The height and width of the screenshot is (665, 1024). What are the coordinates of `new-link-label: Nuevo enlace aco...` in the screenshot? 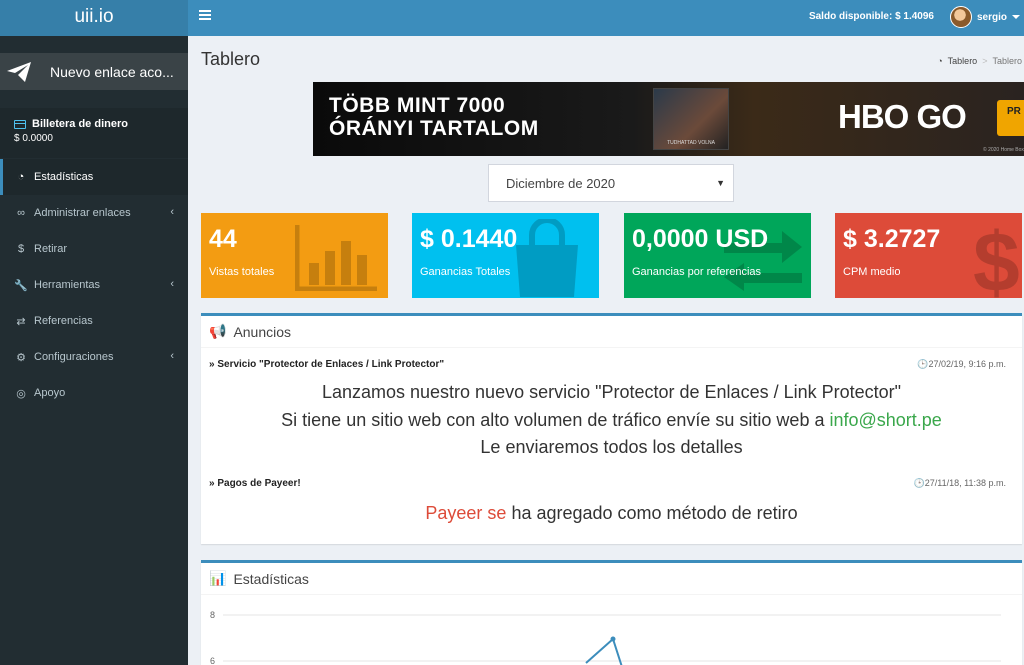 It's located at (112, 71).